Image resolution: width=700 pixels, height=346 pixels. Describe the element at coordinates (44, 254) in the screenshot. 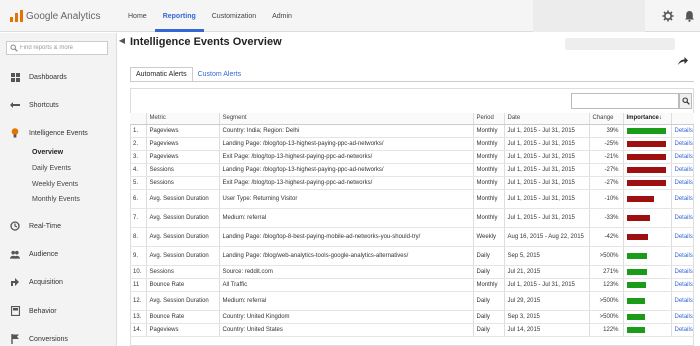

I see `sidebar-item-label: Audience` at that location.